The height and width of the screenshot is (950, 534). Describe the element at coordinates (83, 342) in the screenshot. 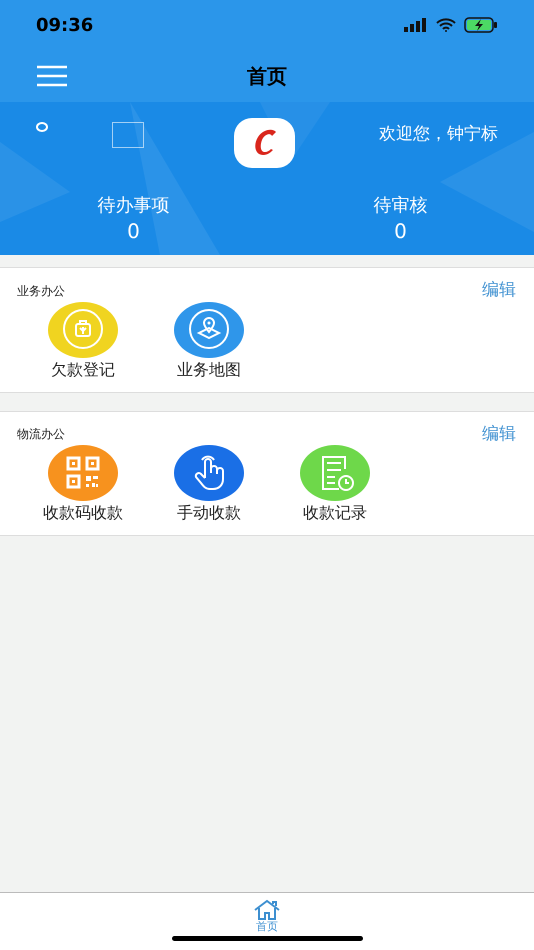

I see `shortcut-item: 欠款登记` at that location.